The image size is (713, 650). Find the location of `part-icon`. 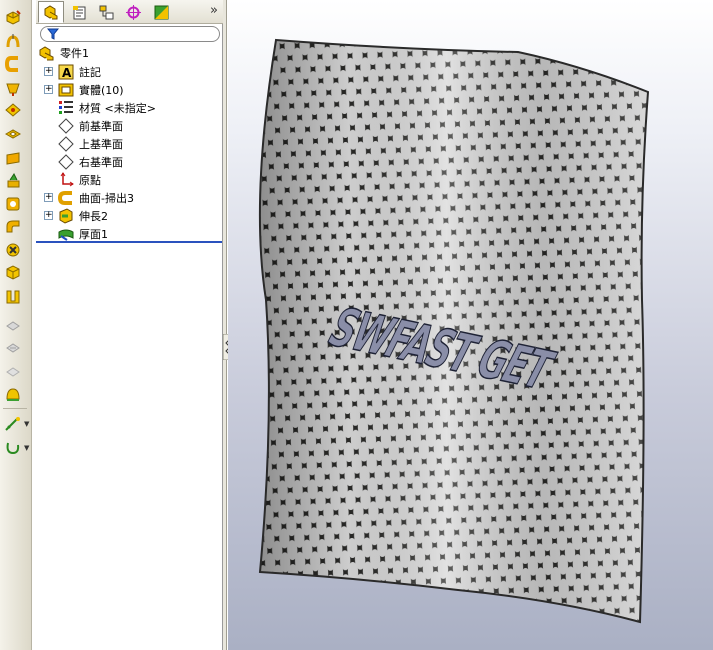

part-icon is located at coordinates (47, 53).